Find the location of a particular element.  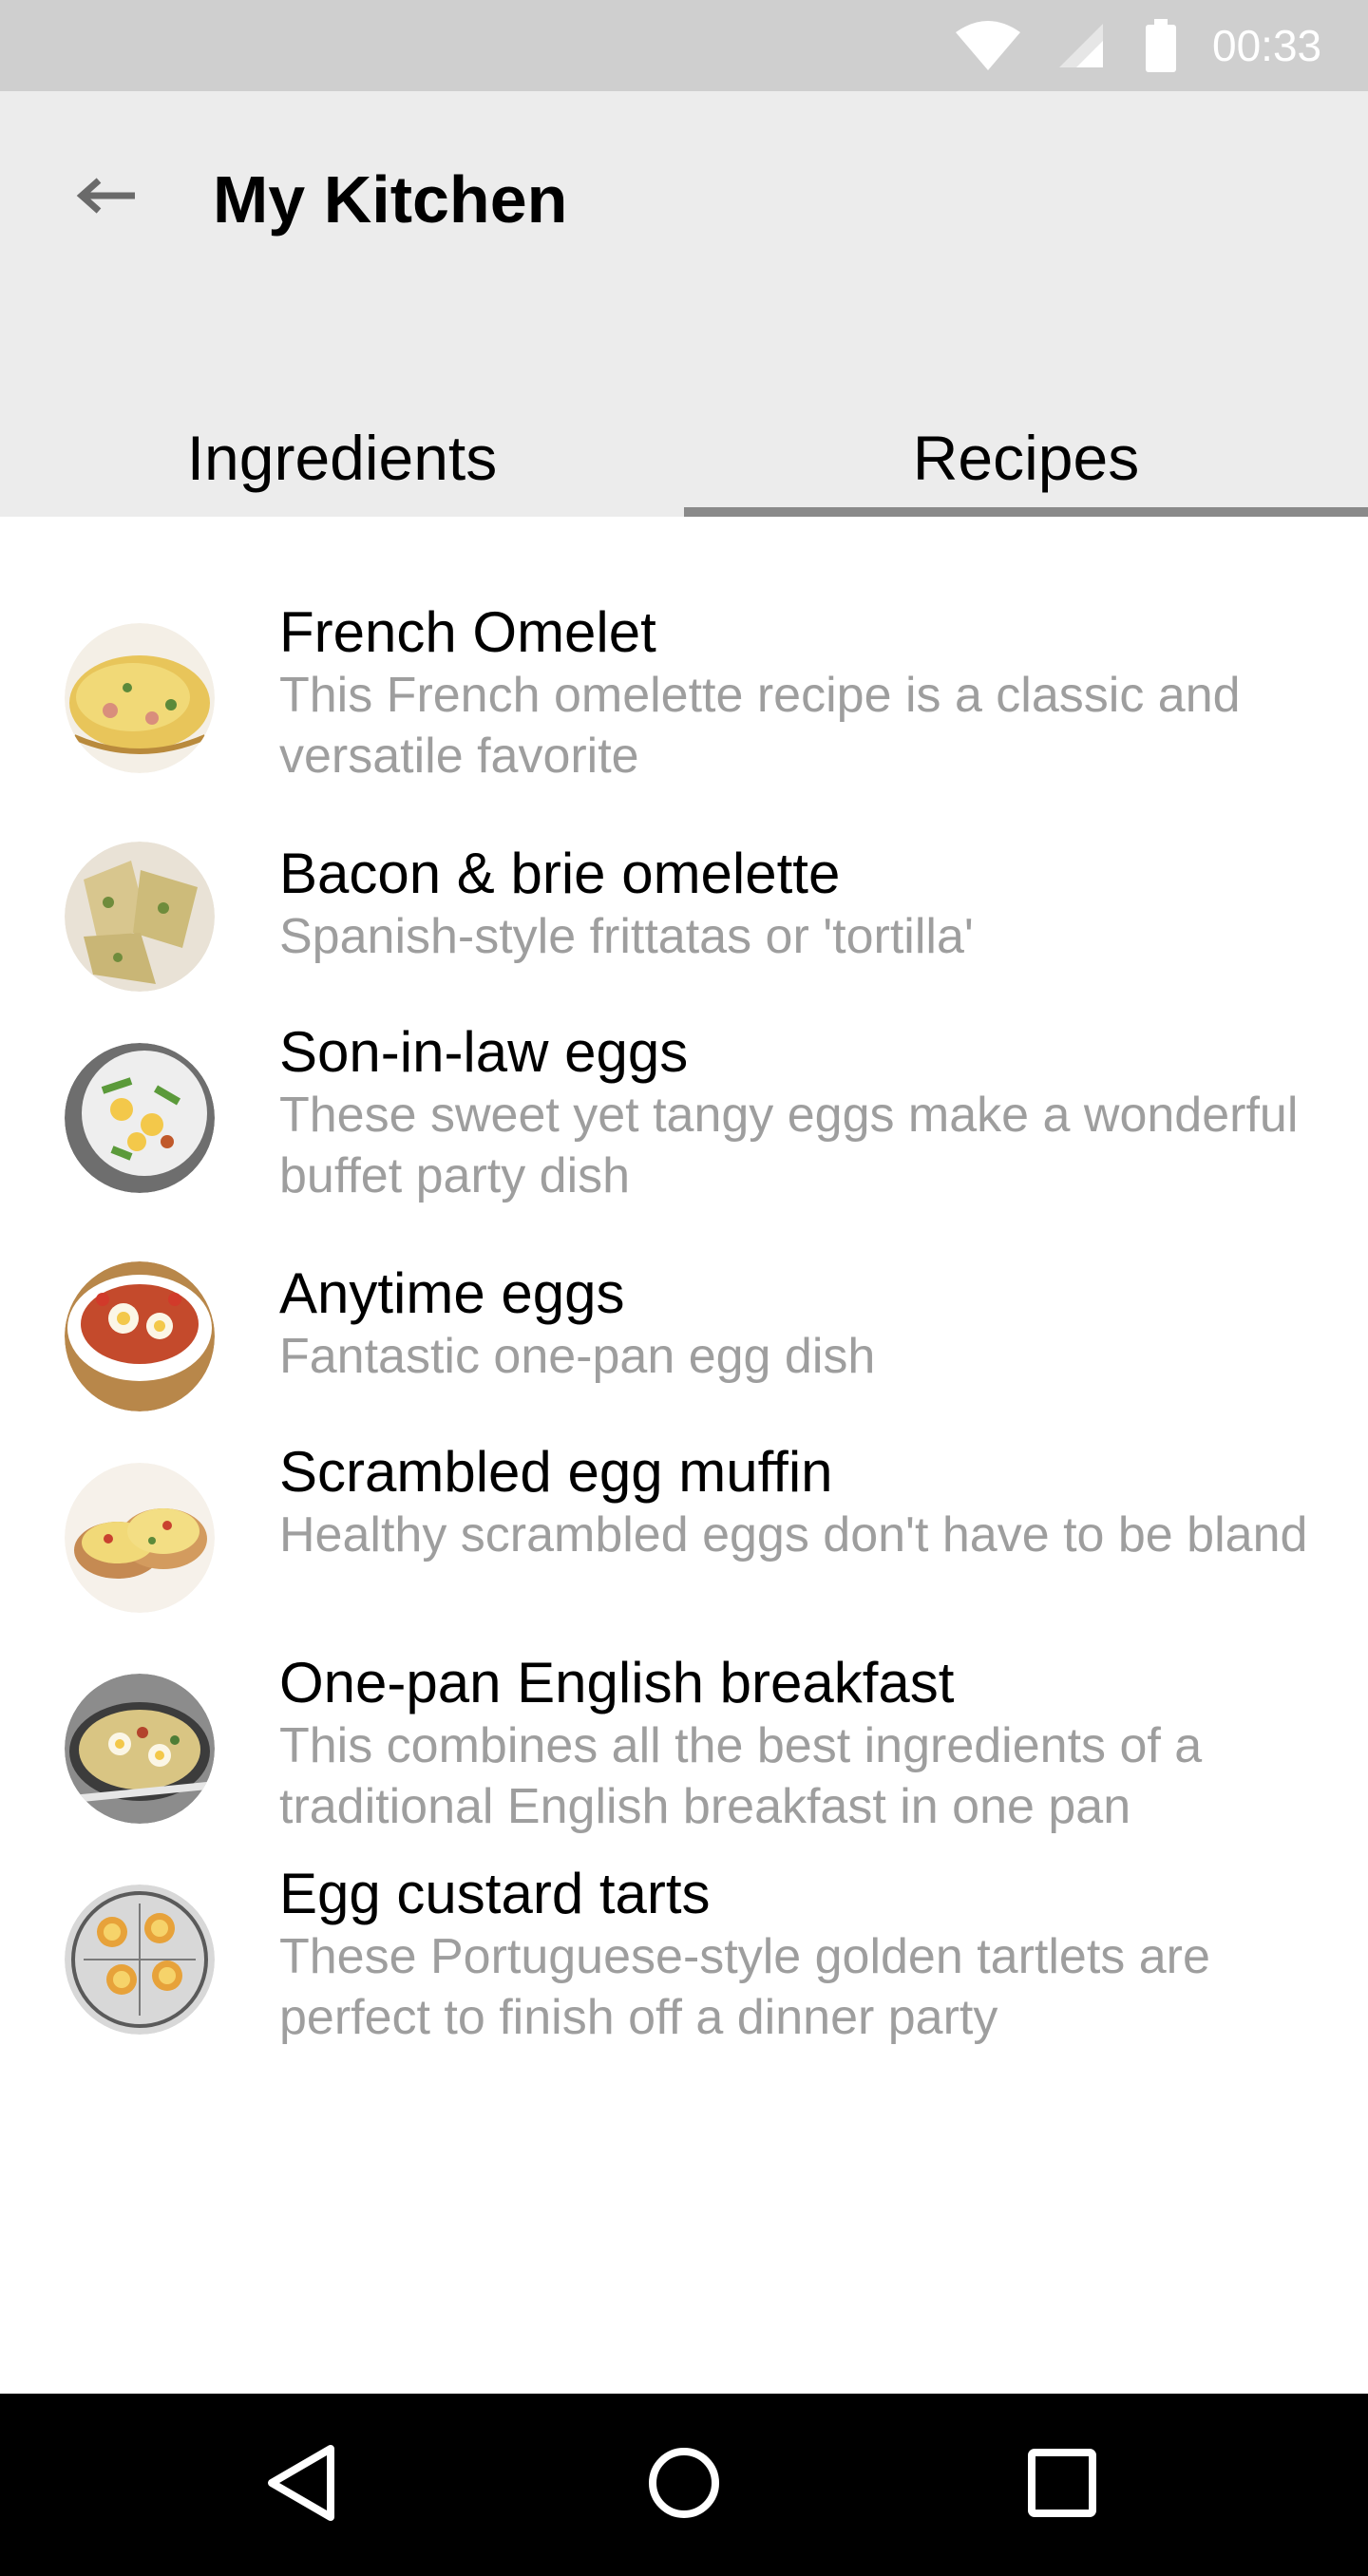

tab-selected-indicator is located at coordinates (1026, 512).